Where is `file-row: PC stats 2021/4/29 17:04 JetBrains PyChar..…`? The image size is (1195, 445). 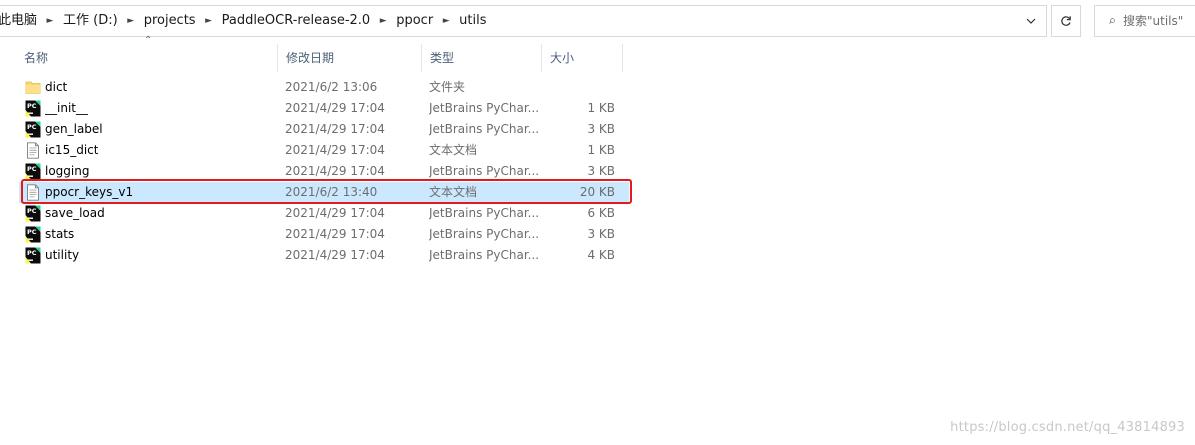
file-row: PC stats 2021/4/29 17:04 JetBrains PyChar..… is located at coordinates (324, 234).